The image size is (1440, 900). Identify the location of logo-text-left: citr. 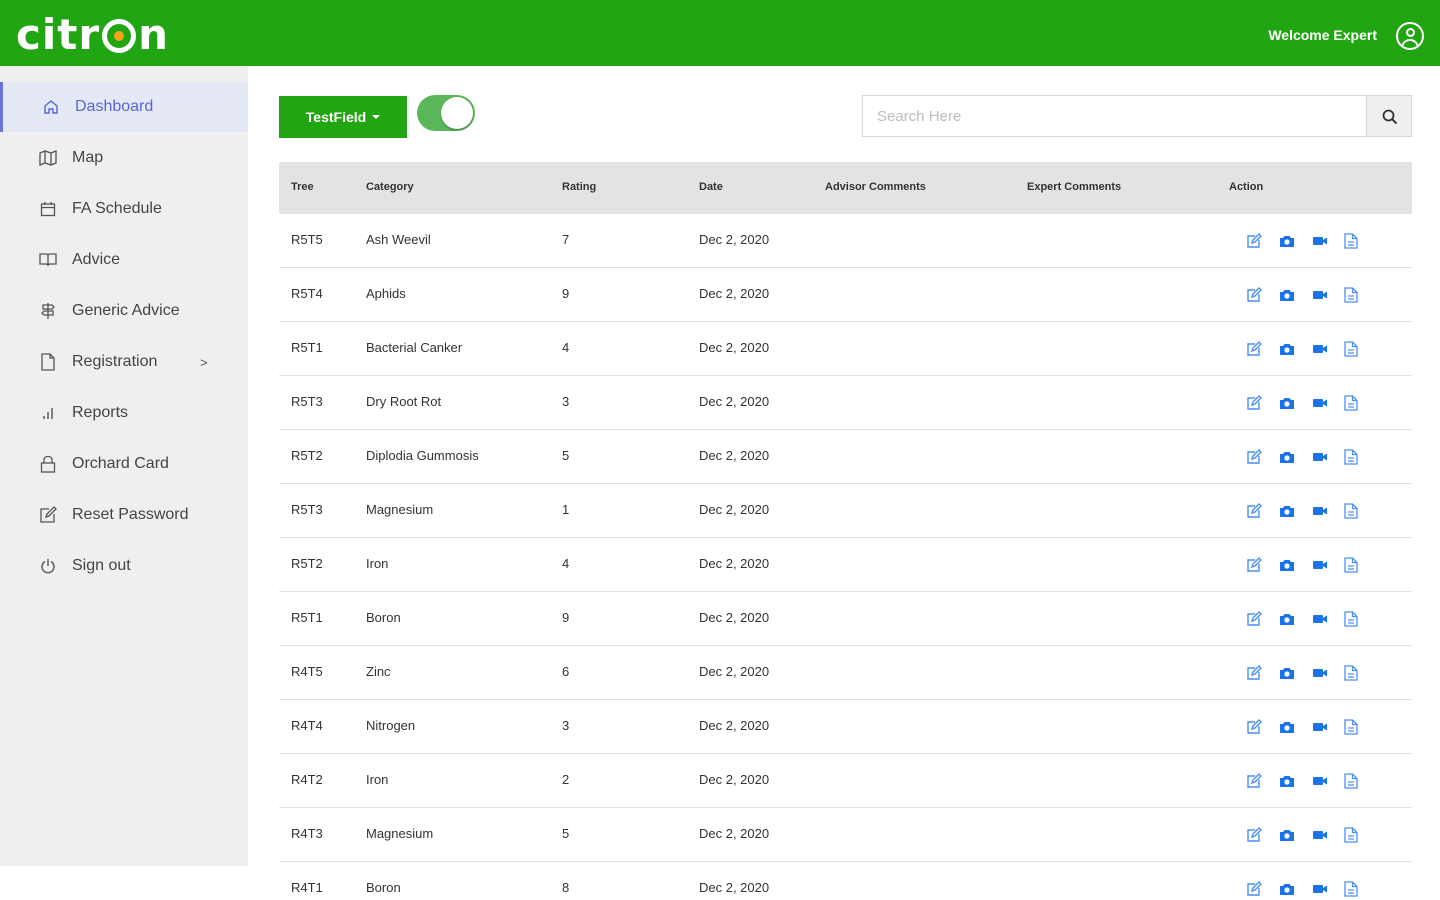
(58, 34).